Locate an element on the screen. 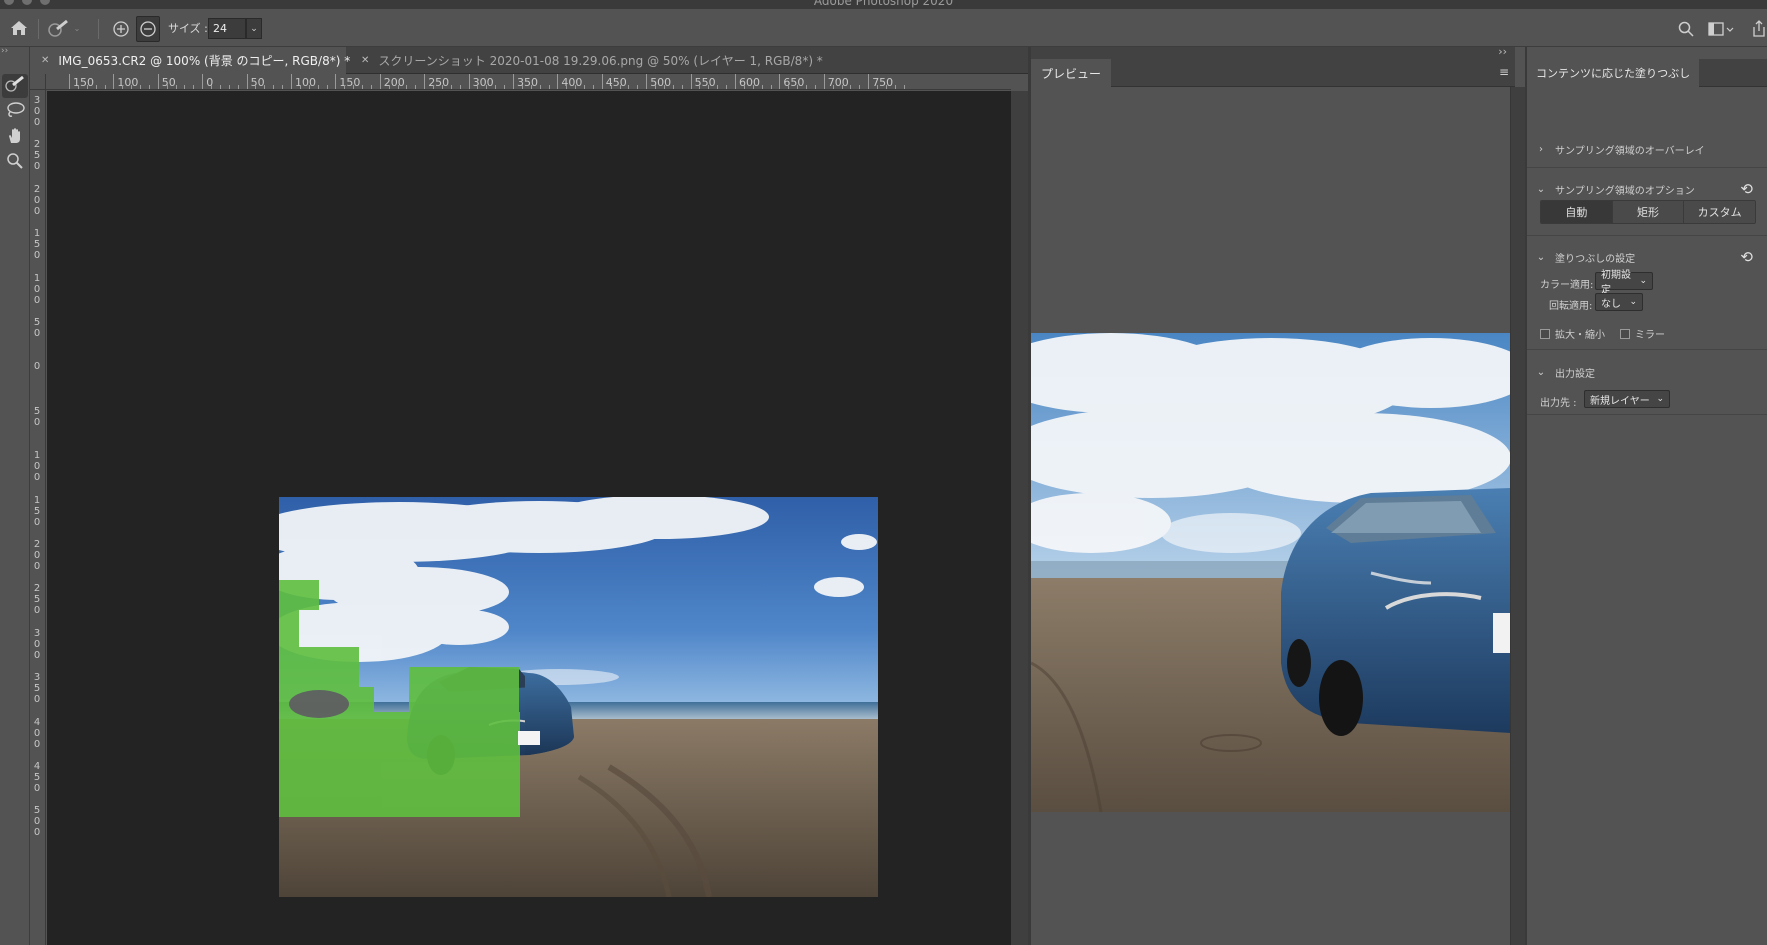 This screenshot has height=945, width=1767. collapse-panel-icon: ›› is located at coordinates (1502, 51).